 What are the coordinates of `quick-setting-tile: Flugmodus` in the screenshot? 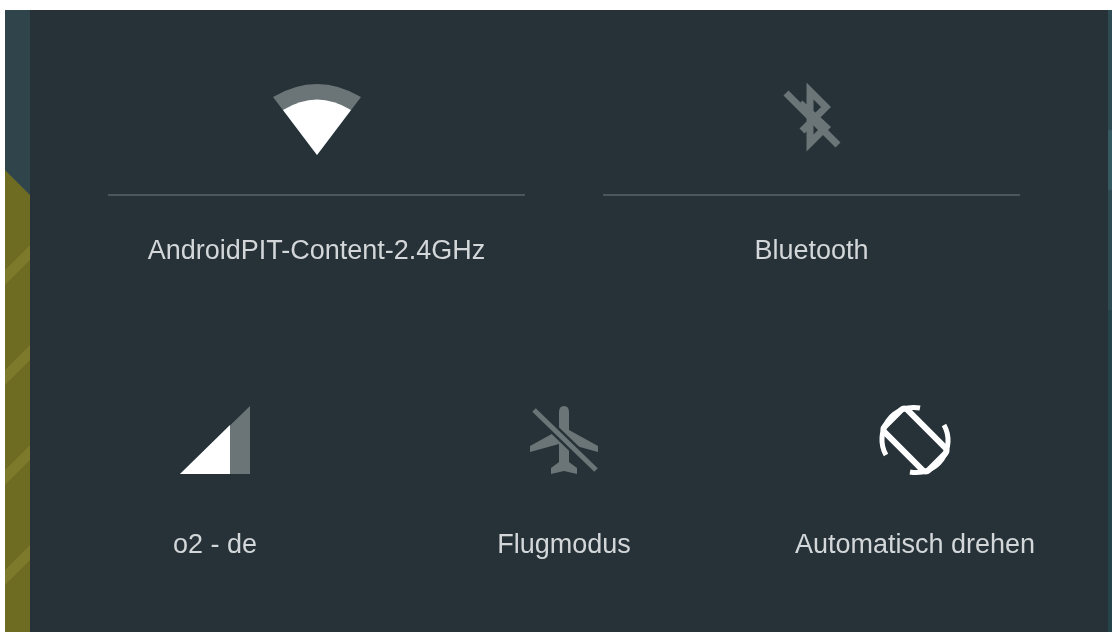 It's located at (564, 481).